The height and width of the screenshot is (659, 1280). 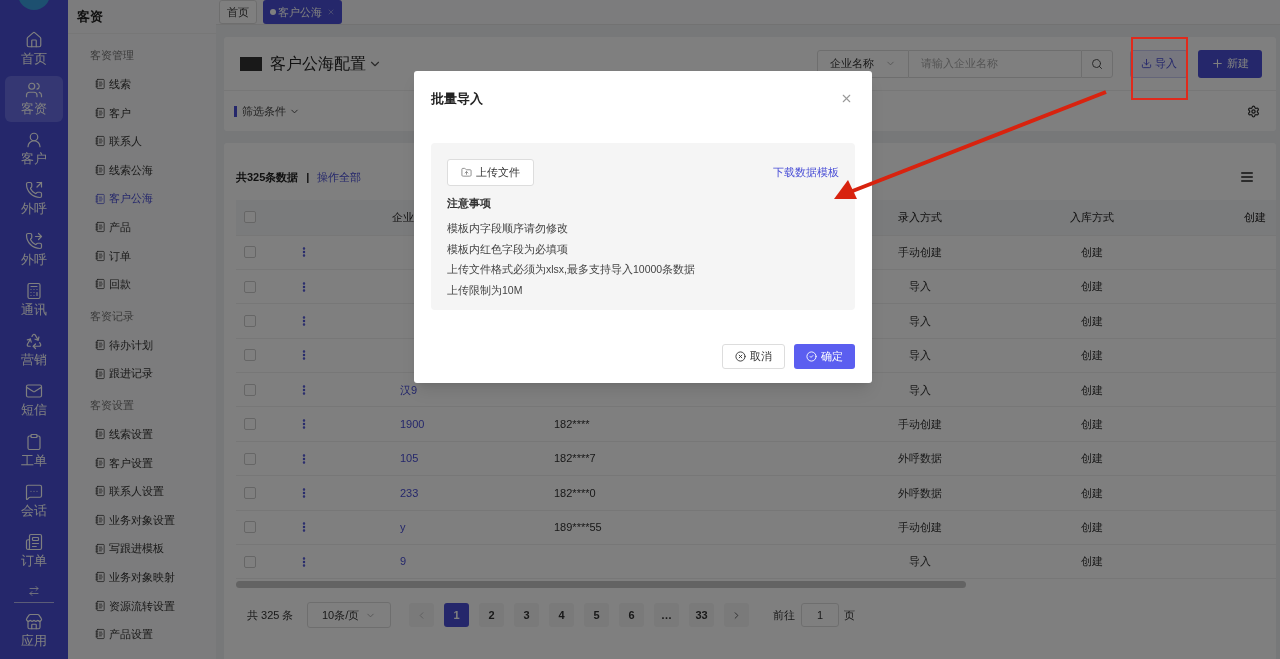 What do you see at coordinates (121, 634) in the screenshot?
I see `sidebar-item: 产品设置` at bounding box center [121, 634].